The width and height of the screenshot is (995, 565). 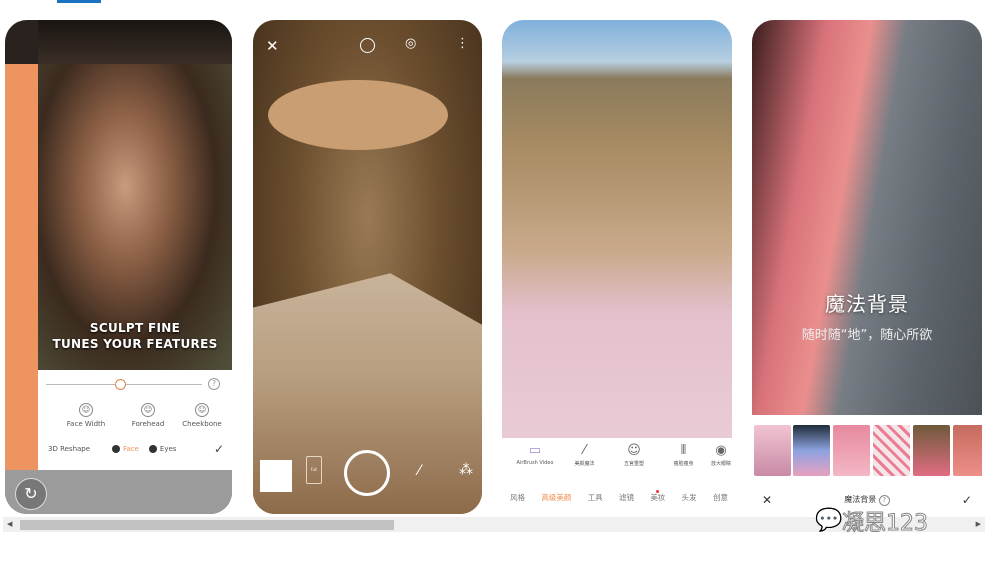 I want to click on promo-headline: 魔法背景, so click(x=867, y=304).